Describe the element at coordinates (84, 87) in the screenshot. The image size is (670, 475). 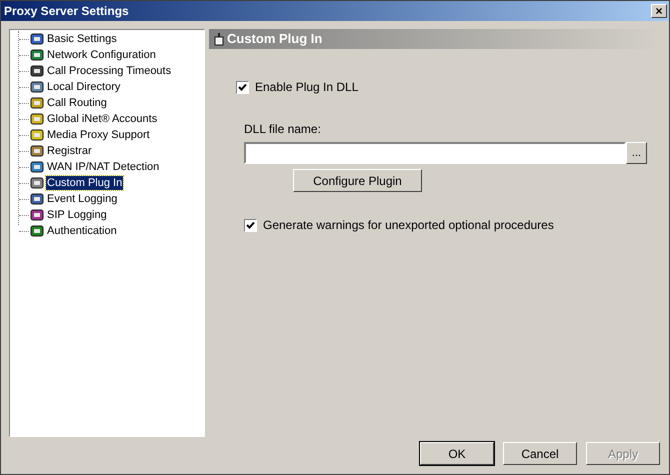
I see `tree-item: Local Directory` at that location.